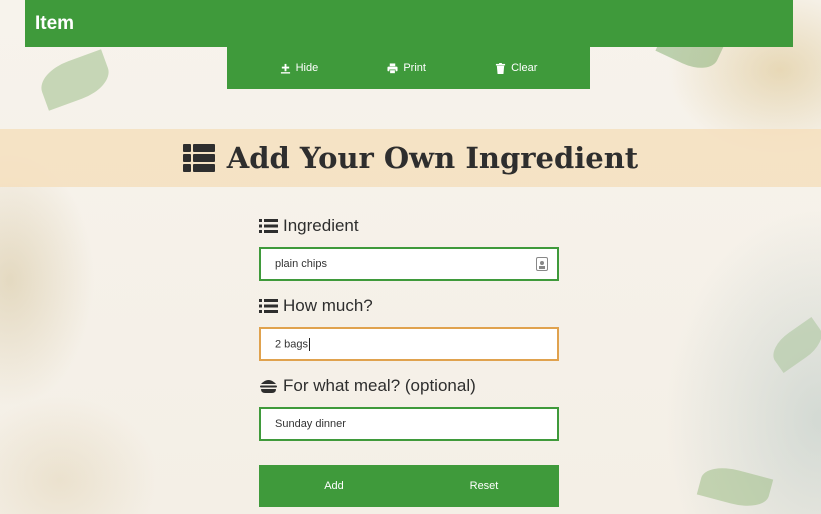 Image resolution: width=821 pixels, height=514 pixels. I want to click on form-actions: Add Reset, so click(409, 486).